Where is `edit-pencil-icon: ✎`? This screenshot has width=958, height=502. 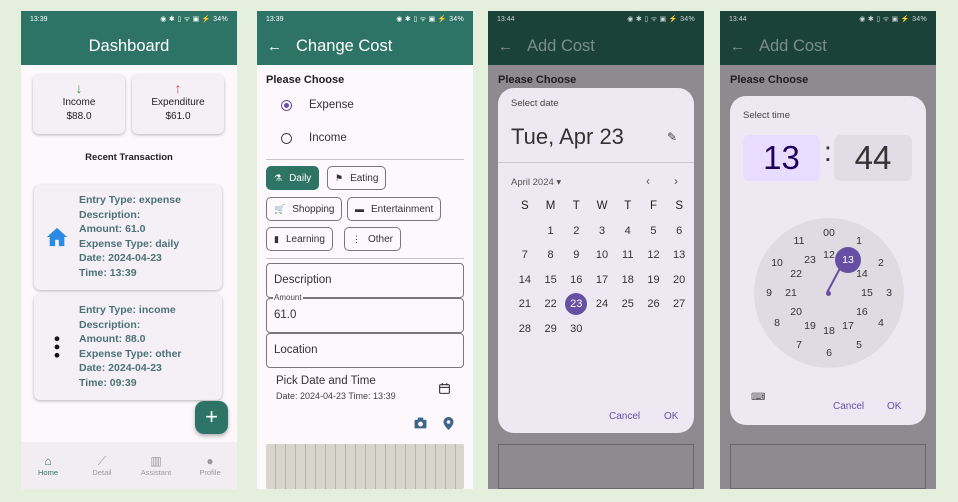 edit-pencil-icon: ✎ is located at coordinates (672, 137).